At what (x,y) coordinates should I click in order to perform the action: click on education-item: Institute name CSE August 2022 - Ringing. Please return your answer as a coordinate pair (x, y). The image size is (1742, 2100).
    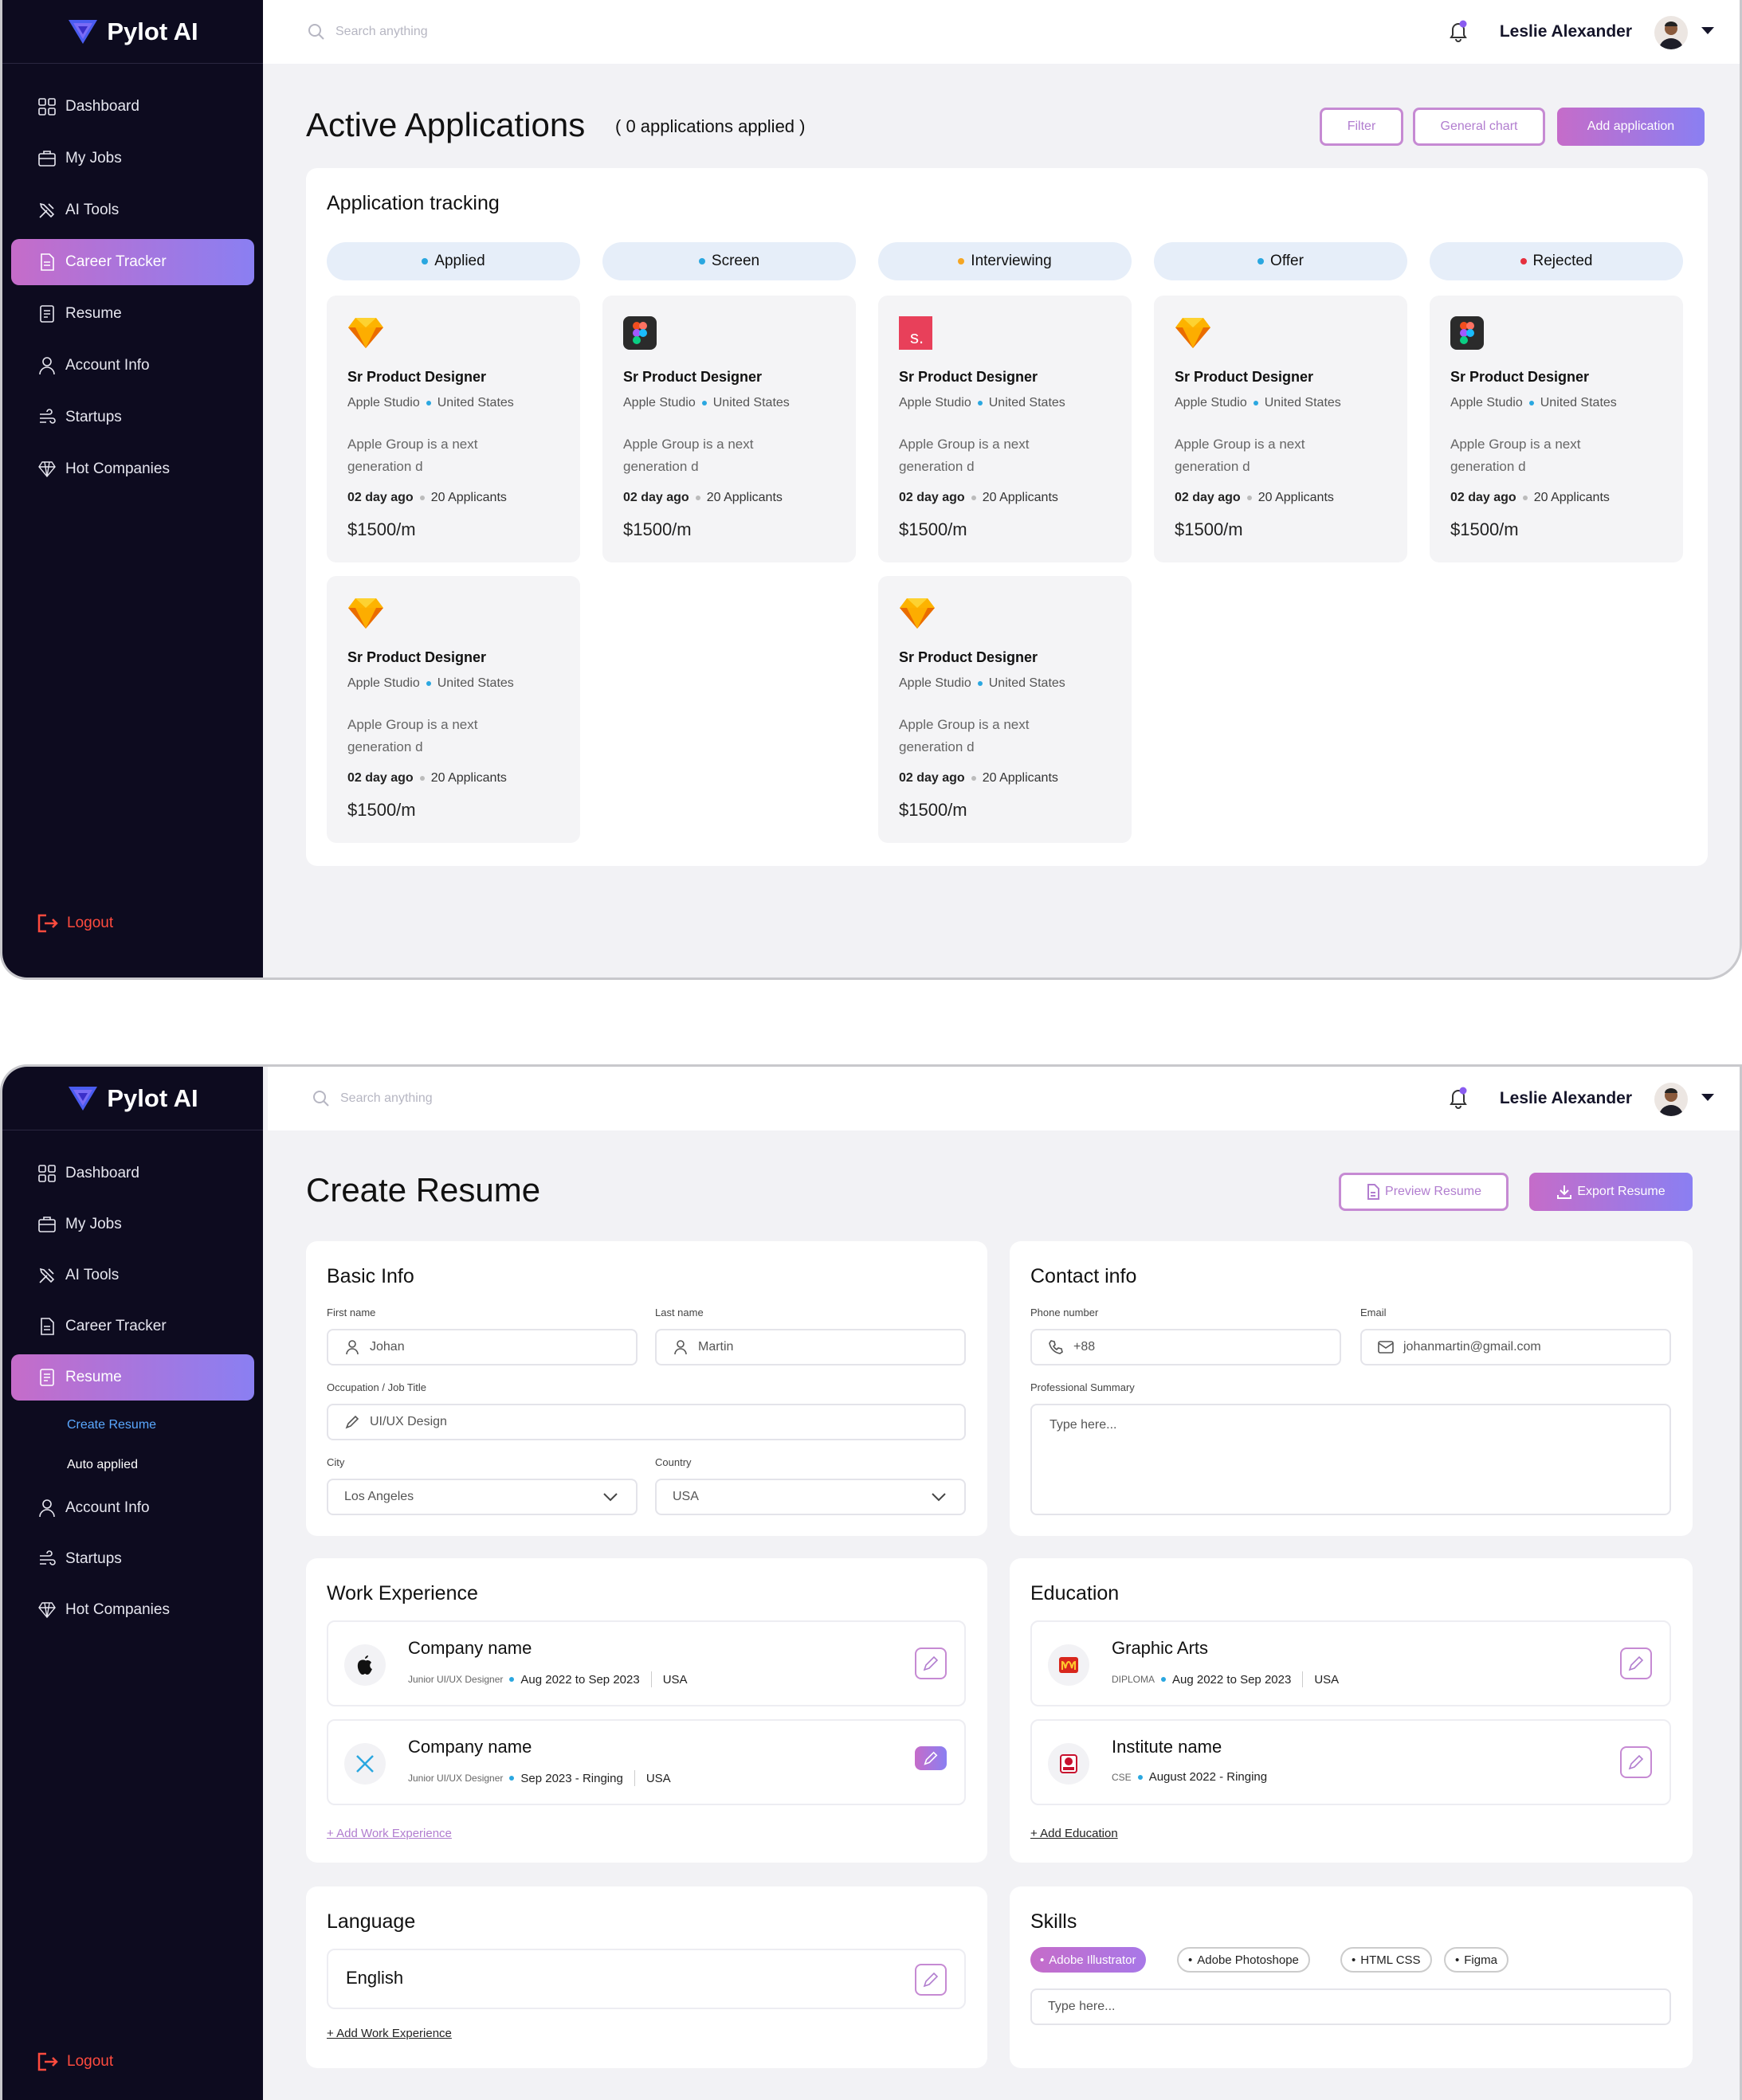
    Looking at the image, I should click on (1350, 1762).